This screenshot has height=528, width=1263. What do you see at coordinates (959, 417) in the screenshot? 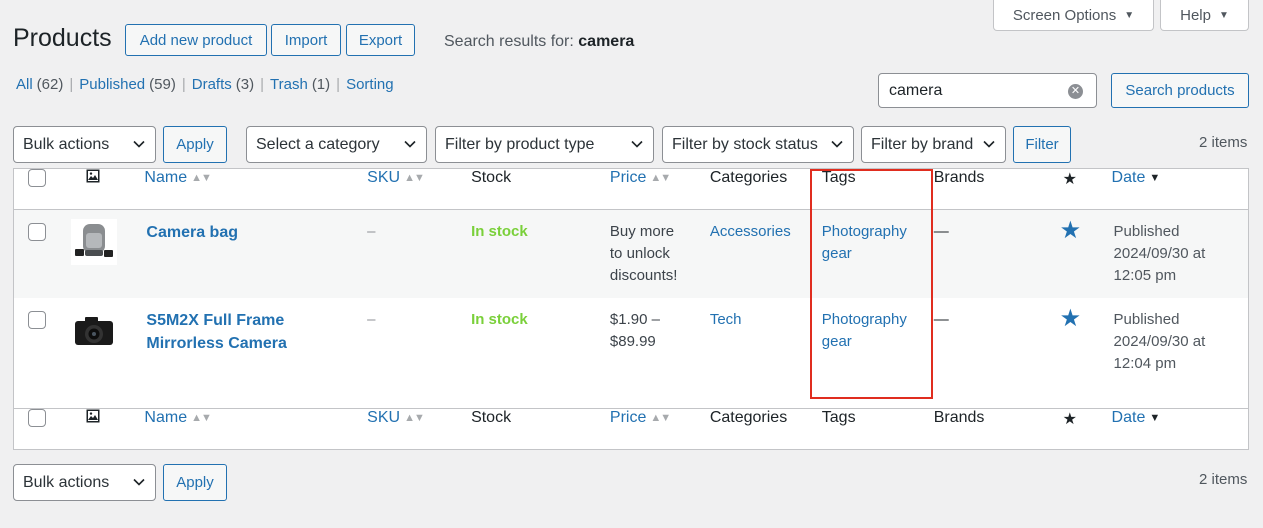
I see `brands-column-label: Brands` at bounding box center [959, 417].